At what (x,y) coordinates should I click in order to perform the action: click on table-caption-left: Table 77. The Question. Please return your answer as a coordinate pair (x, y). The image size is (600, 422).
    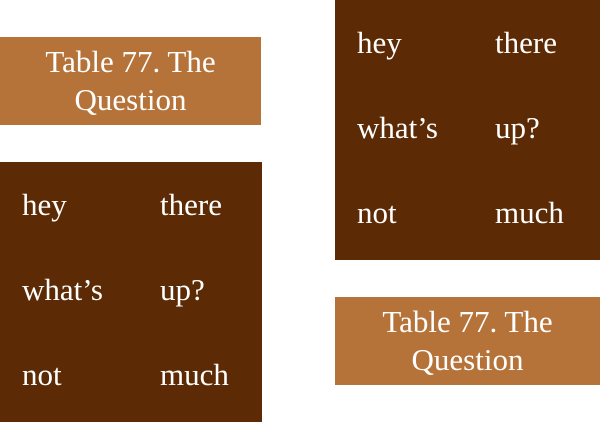
    Looking at the image, I should click on (130, 81).